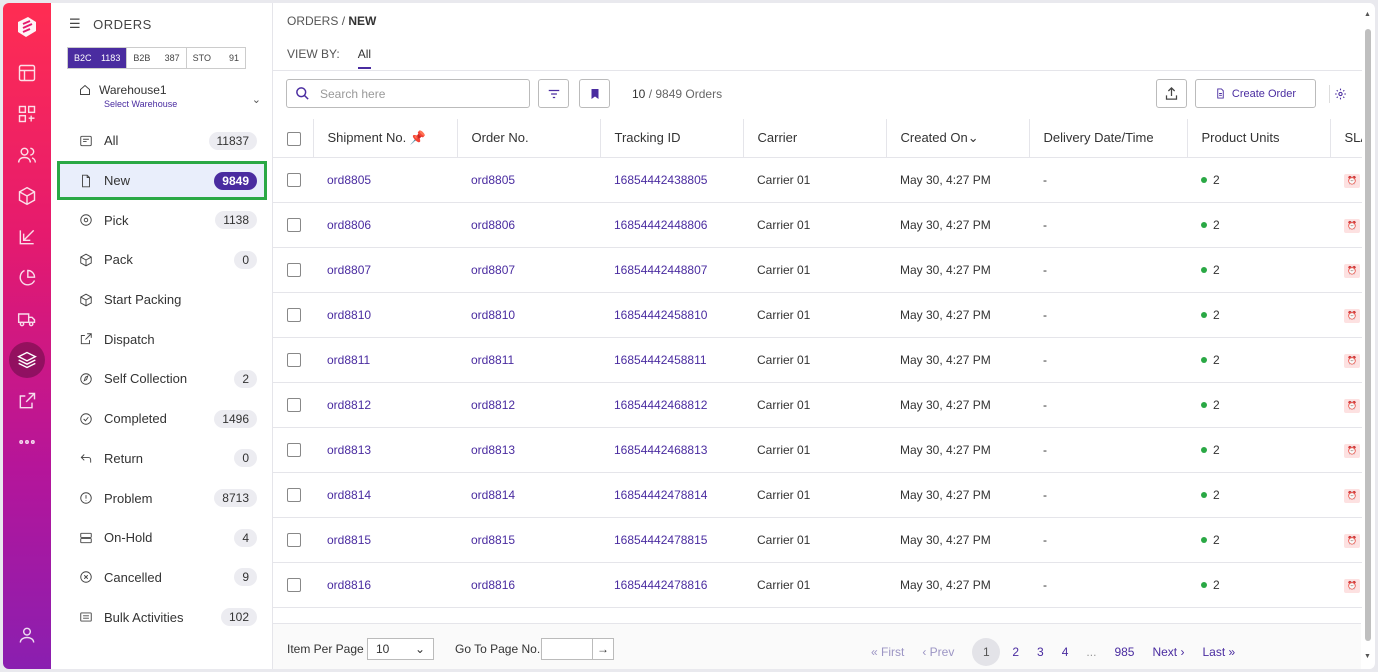 The width and height of the screenshot is (1378, 672). Describe the element at coordinates (1218, 652) in the screenshot. I see `last-page-button: Last »` at that location.